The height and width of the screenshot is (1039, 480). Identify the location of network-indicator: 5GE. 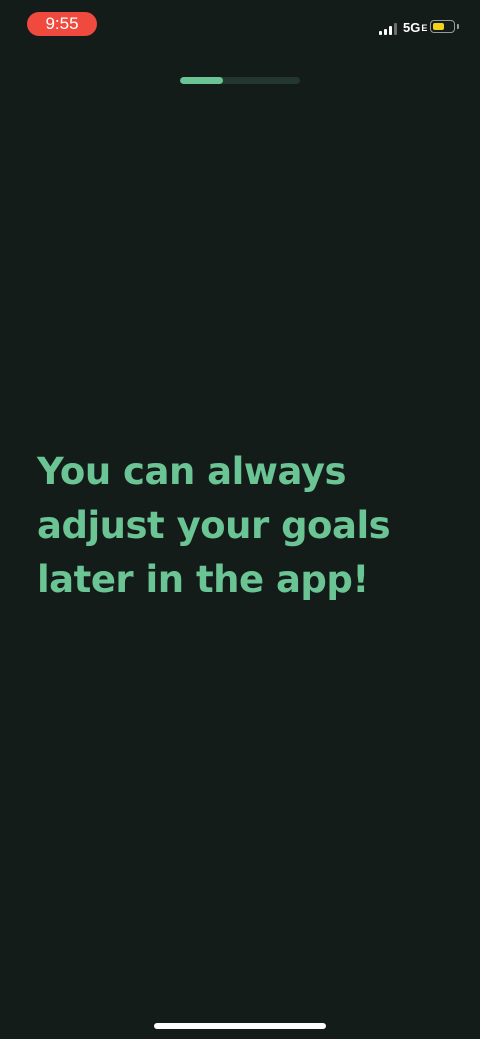
(415, 27).